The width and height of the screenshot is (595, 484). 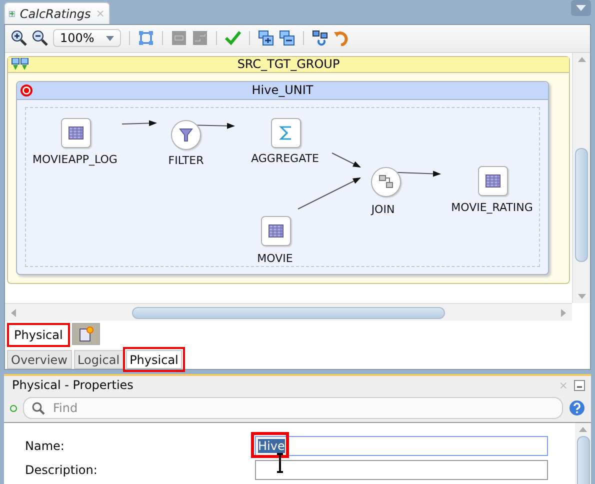 I want to click on panel-title: Physical - Properties, so click(x=73, y=385).